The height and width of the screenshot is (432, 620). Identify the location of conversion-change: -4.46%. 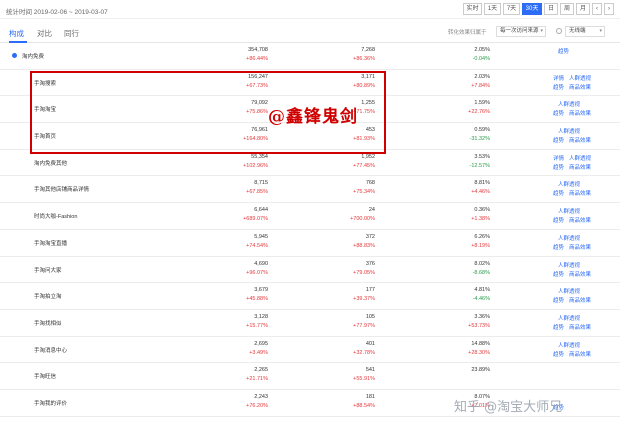
(481, 299).